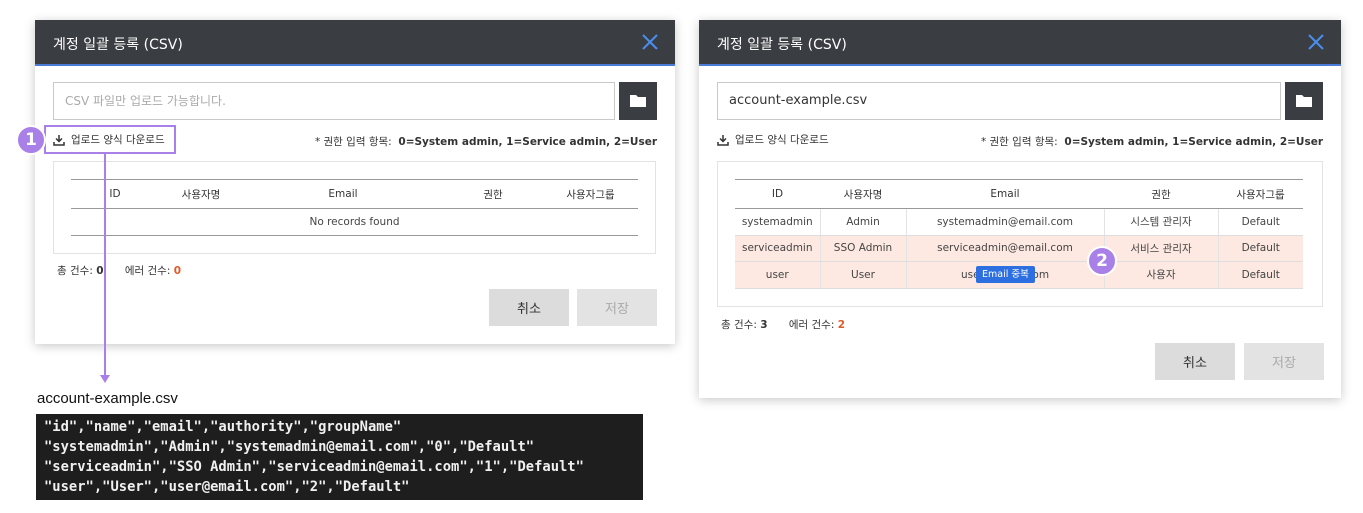 The image size is (1363, 513). What do you see at coordinates (999, 101) in the screenshot?
I see `file-path-input: account-example.csv` at bounding box center [999, 101].